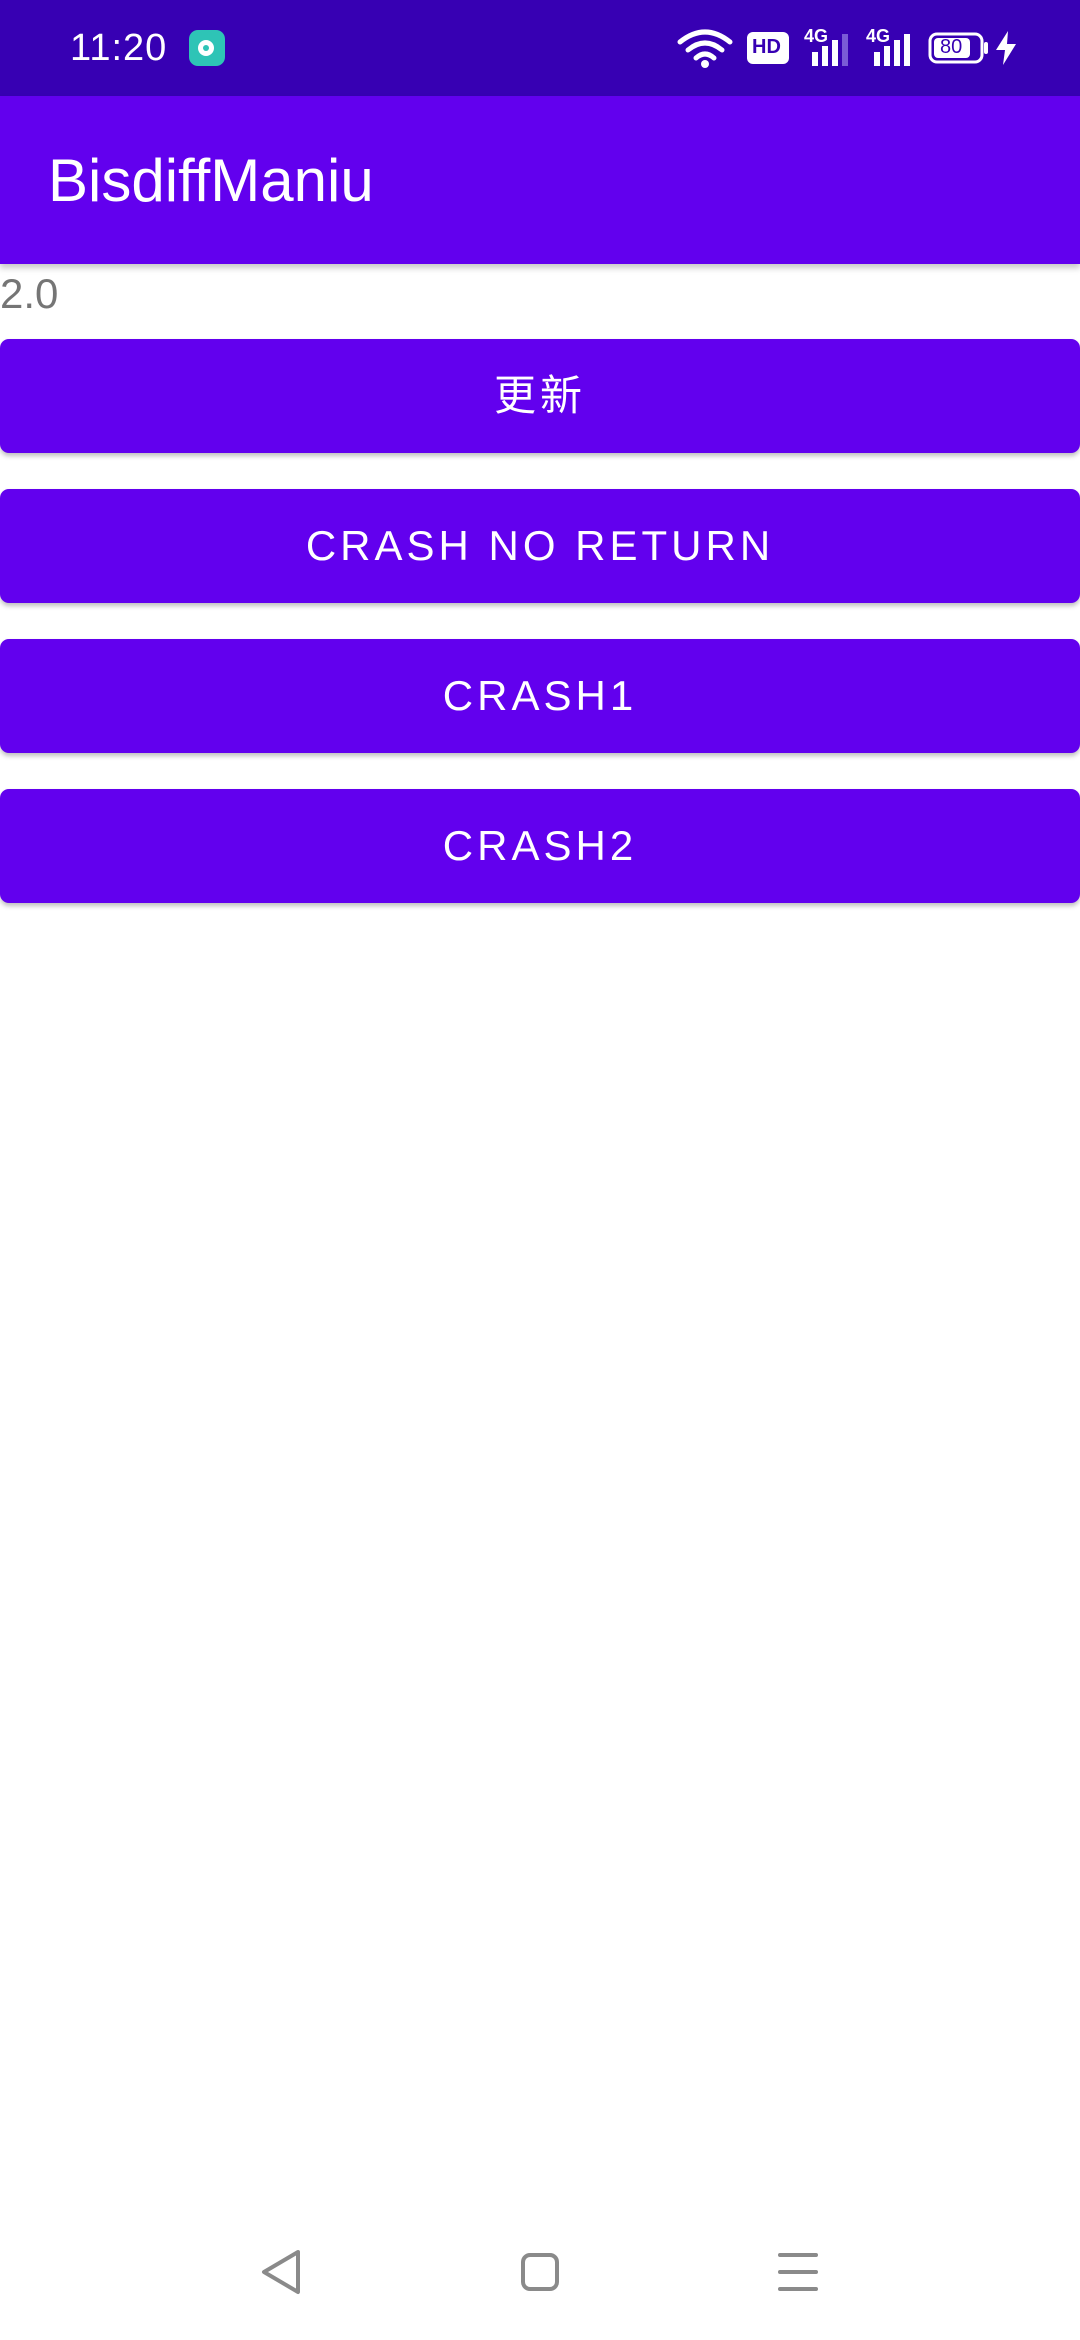 The height and width of the screenshot is (2340, 1080). Describe the element at coordinates (540, 546) in the screenshot. I see `crash-no-return-button: CRASH NO RETURN` at that location.